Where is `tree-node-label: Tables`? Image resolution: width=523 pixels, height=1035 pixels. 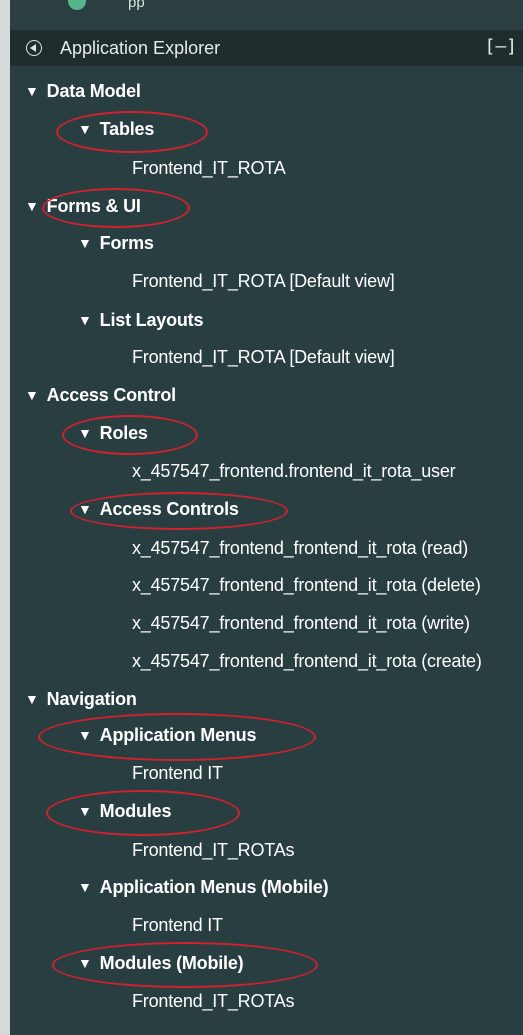 tree-node-label: Tables is located at coordinates (127, 129).